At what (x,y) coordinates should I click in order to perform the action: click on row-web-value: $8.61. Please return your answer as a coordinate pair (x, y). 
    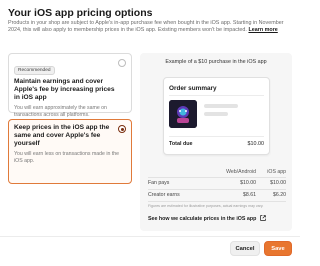
    Looking at the image, I should click on (249, 195).